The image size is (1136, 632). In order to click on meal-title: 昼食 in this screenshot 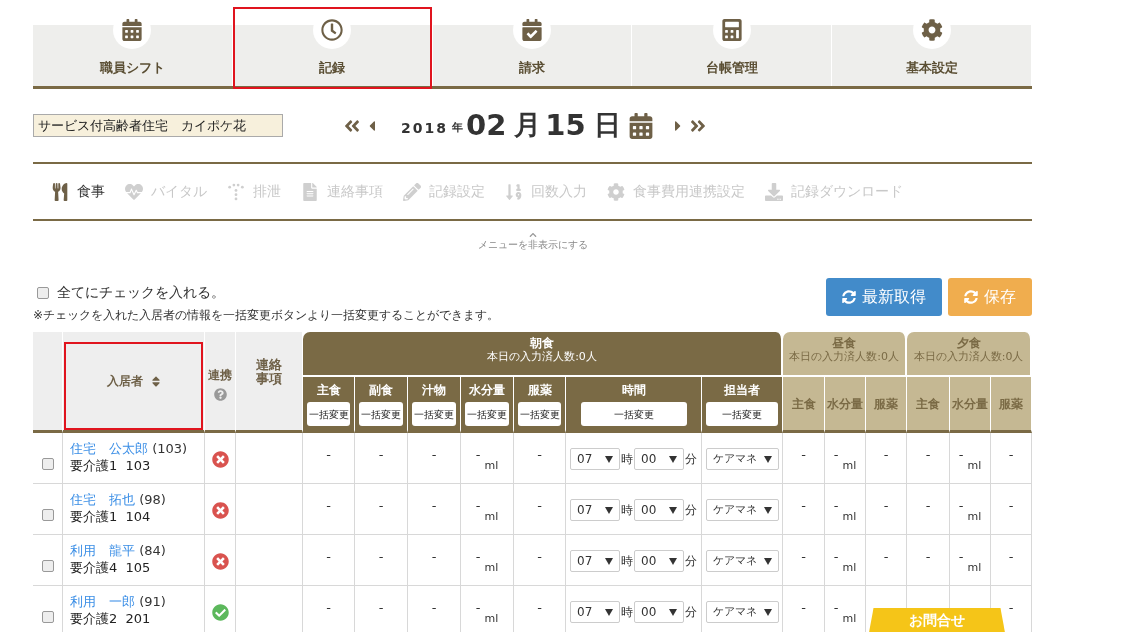, I will do `click(844, 343)`.